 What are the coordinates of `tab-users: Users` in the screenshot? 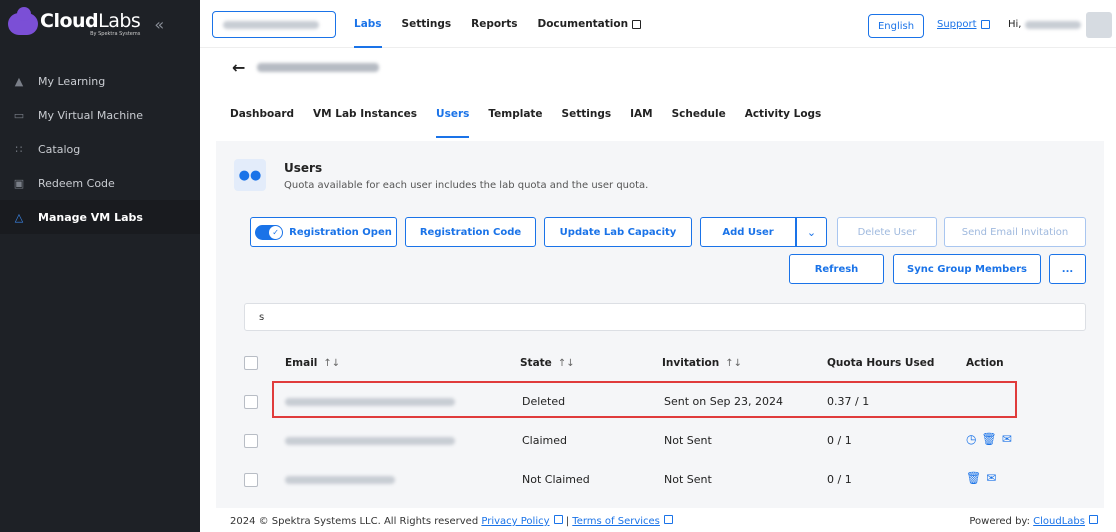 It's located at (453, 118).